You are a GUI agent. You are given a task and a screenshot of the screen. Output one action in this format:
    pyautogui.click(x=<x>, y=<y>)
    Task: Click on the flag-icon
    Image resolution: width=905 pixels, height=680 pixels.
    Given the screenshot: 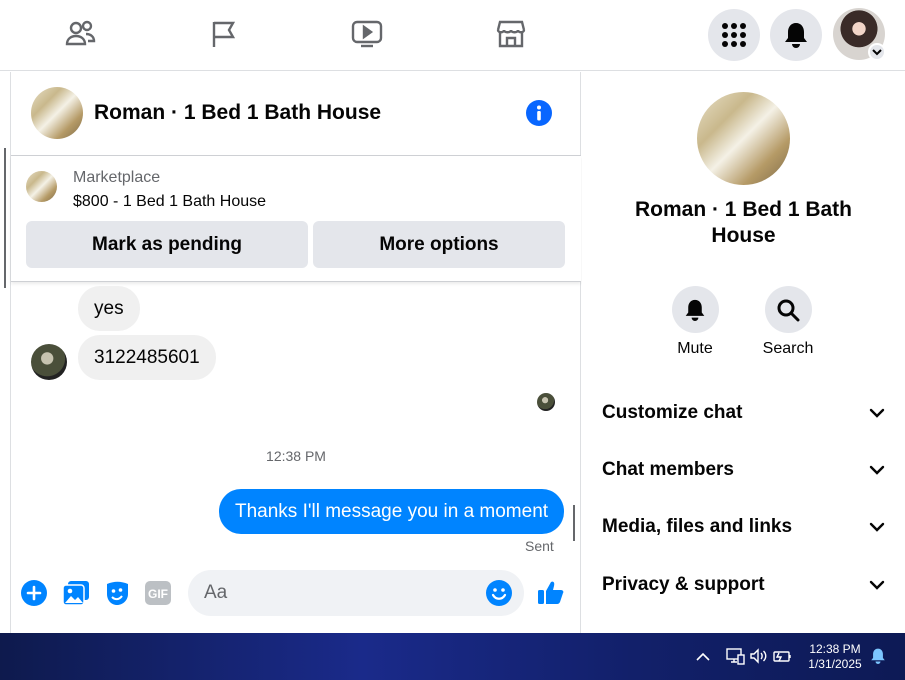 What is the action you would take?
    pyautogui.click(x=223, y=34)
    